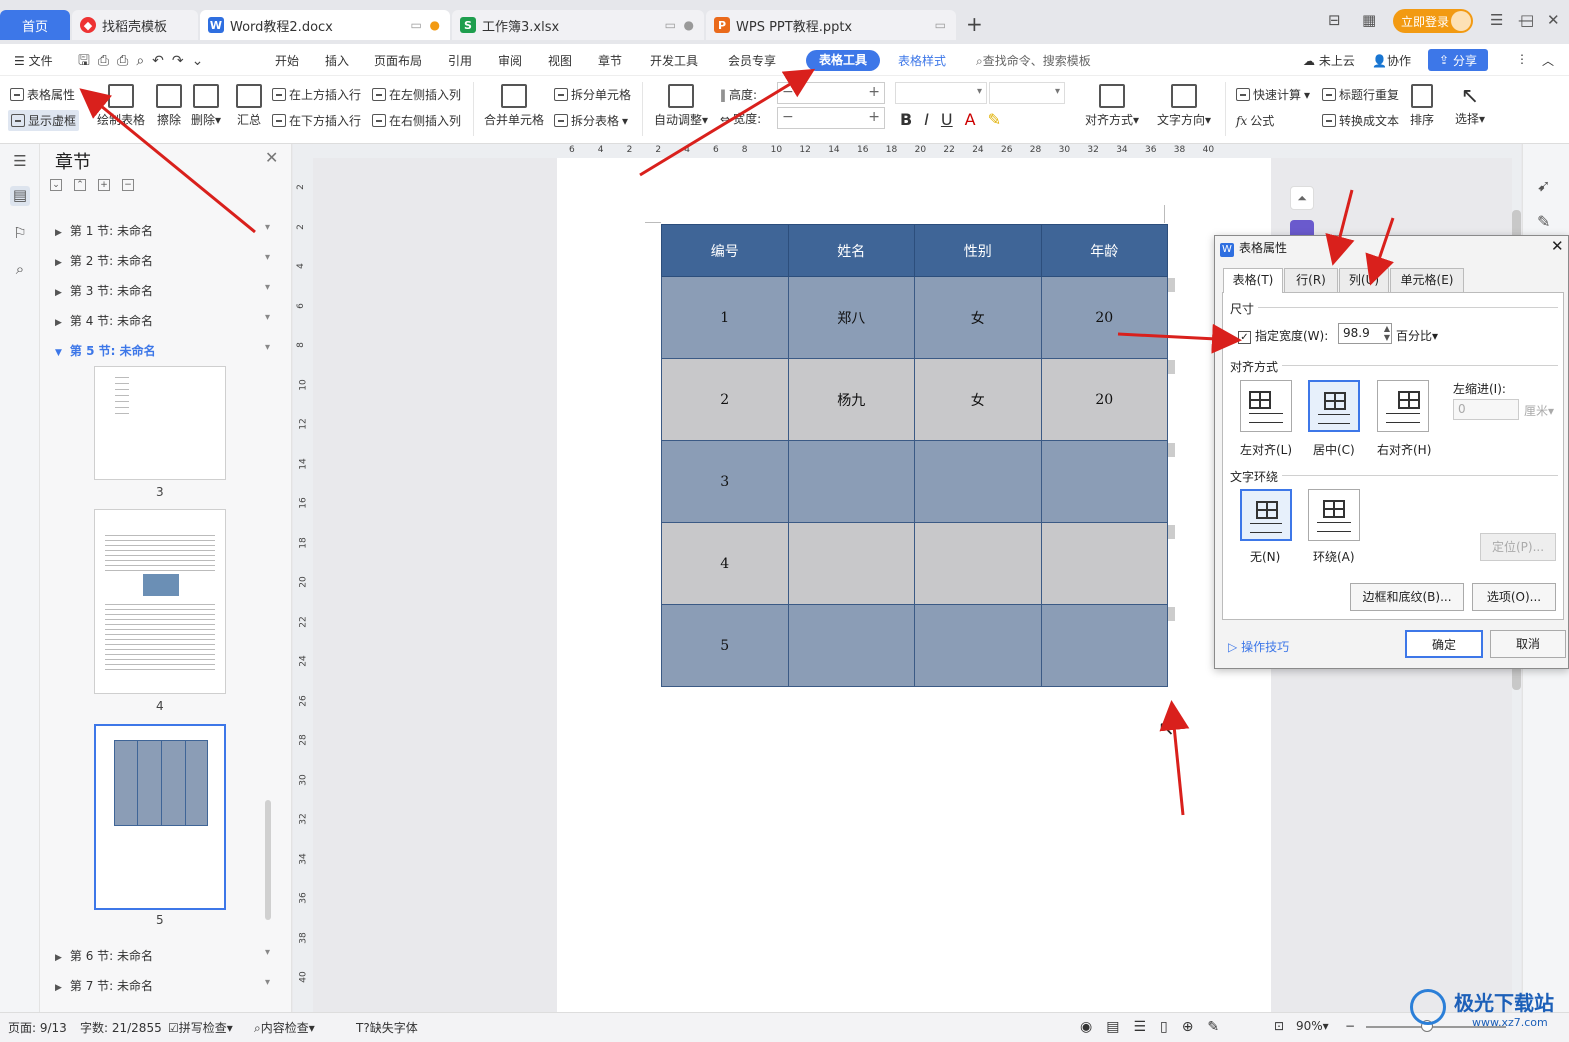 This screenshot has width=1569, height=1042. Describe the element at coordinates (268, 860) in the screenshot. I see `nav-scrollbar` at that location.